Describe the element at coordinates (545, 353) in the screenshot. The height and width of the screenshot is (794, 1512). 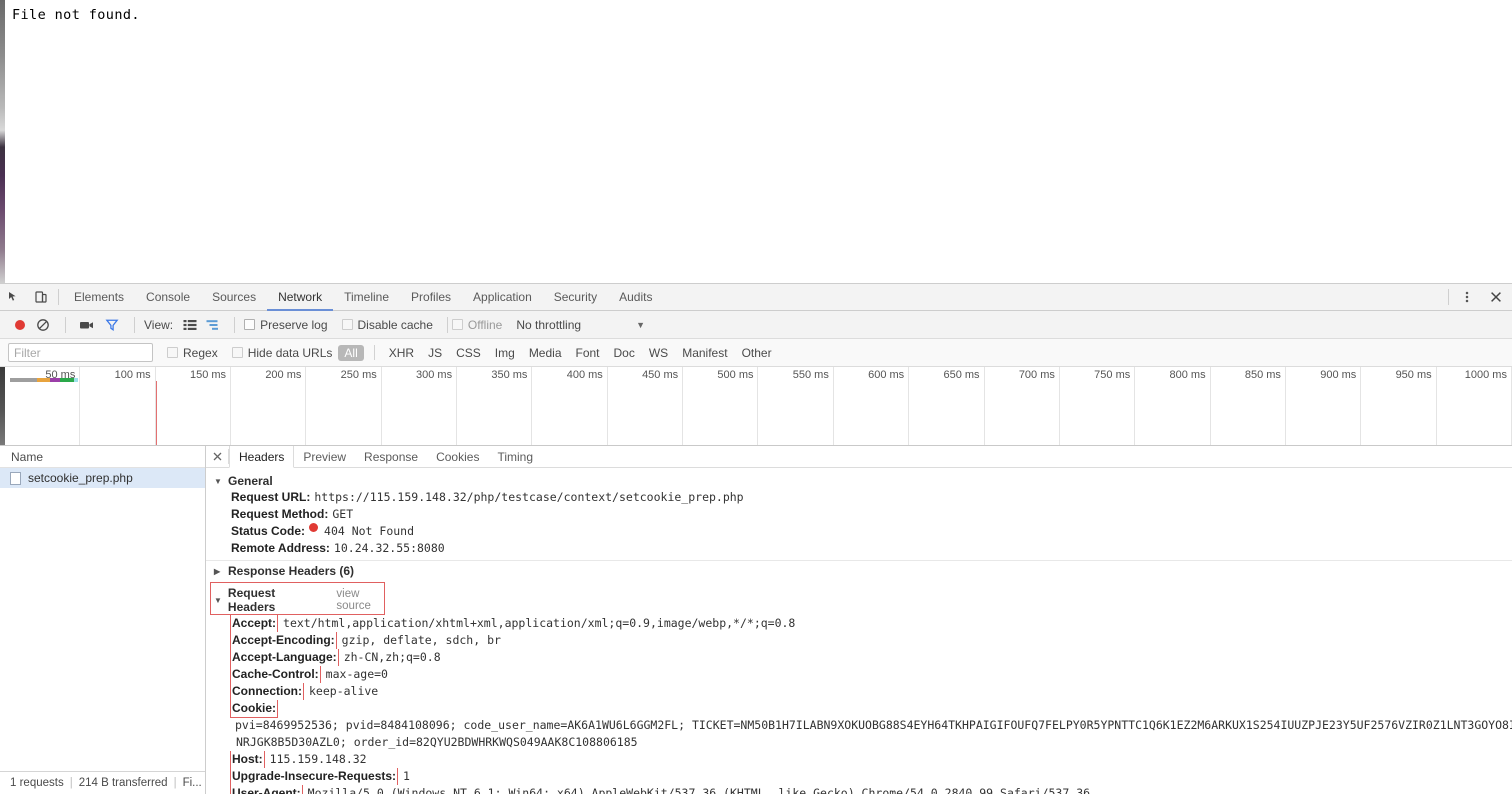
I see `type-filter-media: Media` at that location.